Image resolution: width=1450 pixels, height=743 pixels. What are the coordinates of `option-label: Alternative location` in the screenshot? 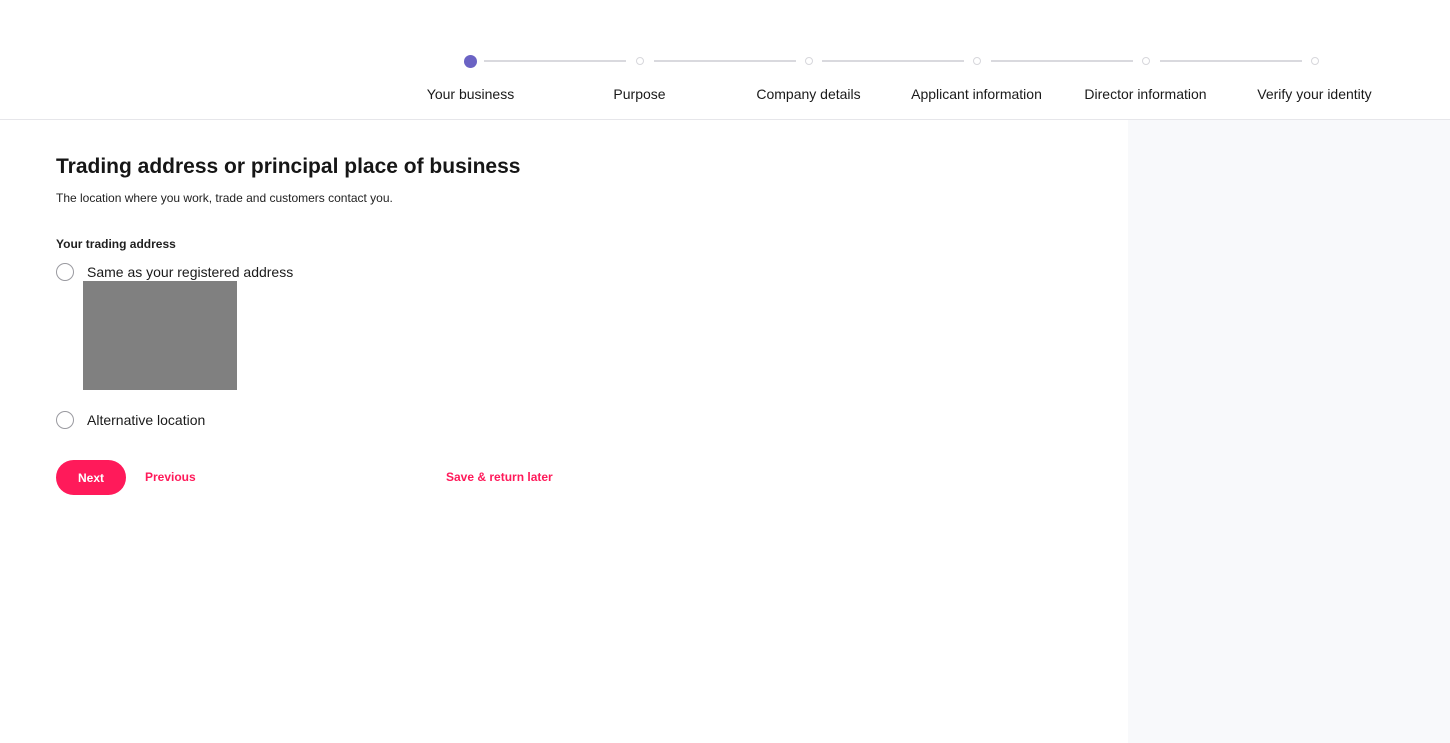 It's located at (146, 420).